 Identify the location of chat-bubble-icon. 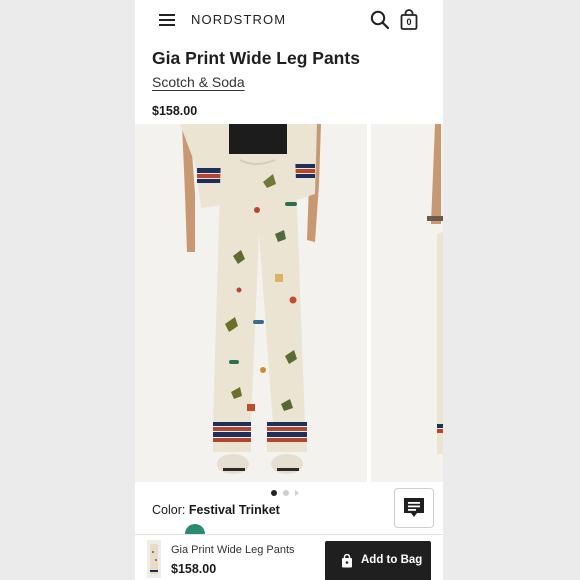
(414, 507).